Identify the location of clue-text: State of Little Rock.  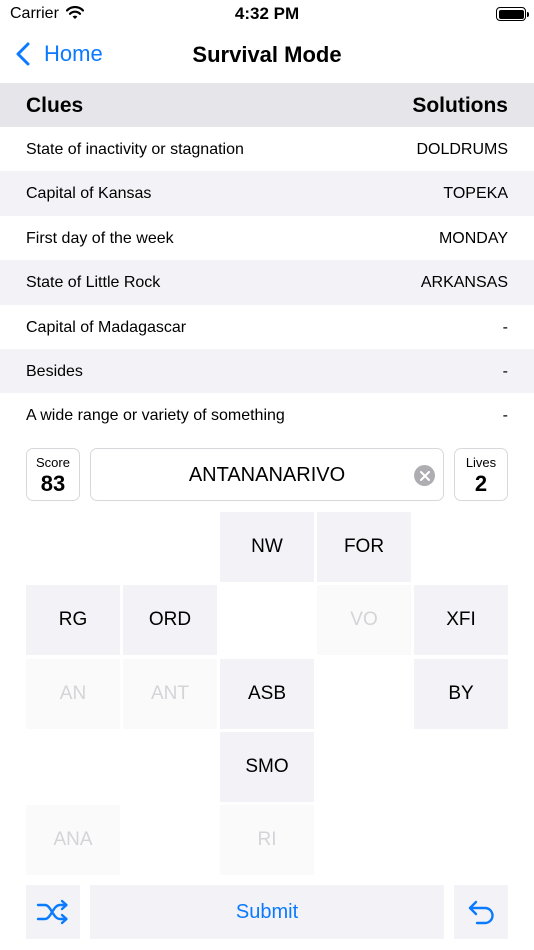
(93, 283).